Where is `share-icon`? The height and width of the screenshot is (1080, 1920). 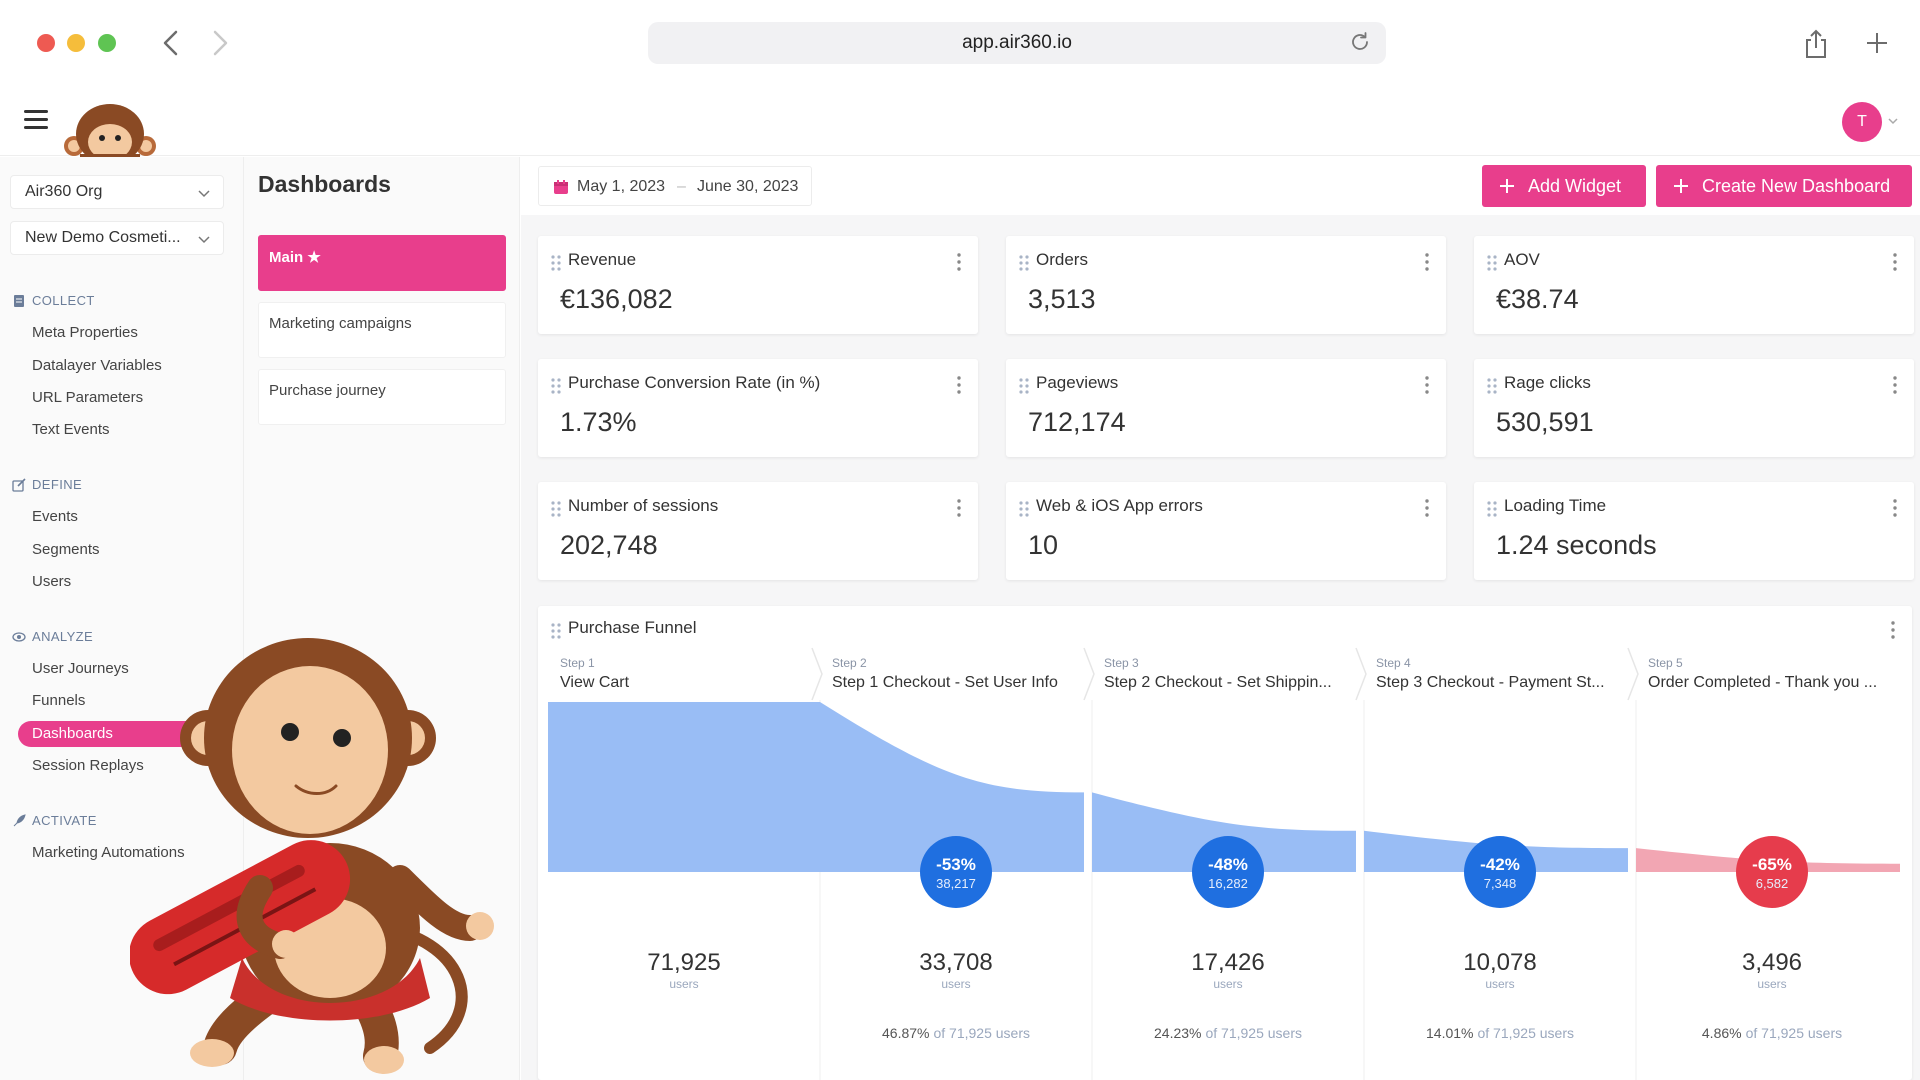 share-icon is located at coordinates (1816, 44).